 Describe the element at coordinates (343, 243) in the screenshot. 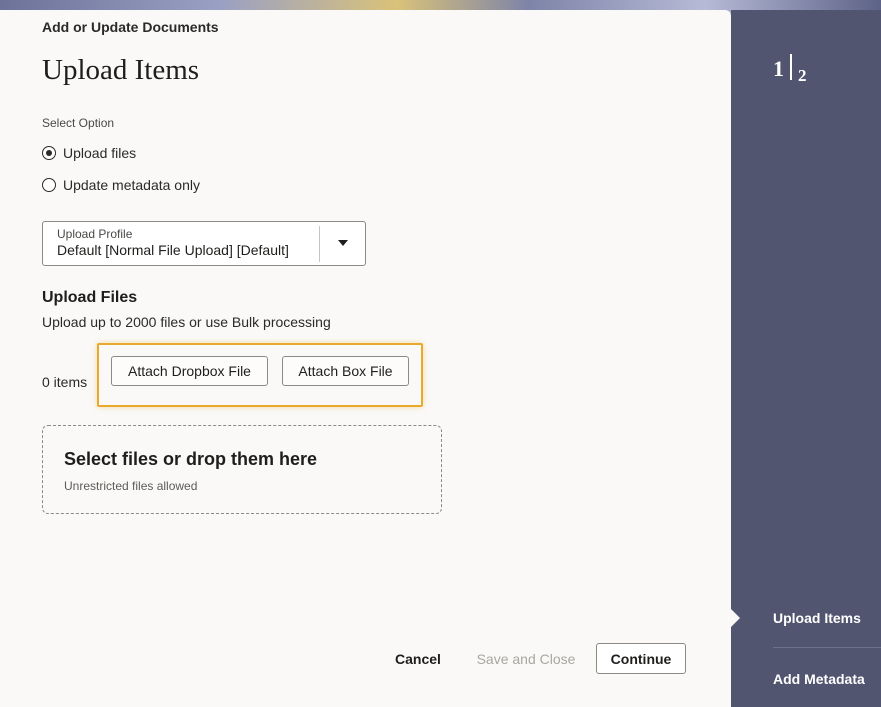

I see `chevron-down-icon` at that location.